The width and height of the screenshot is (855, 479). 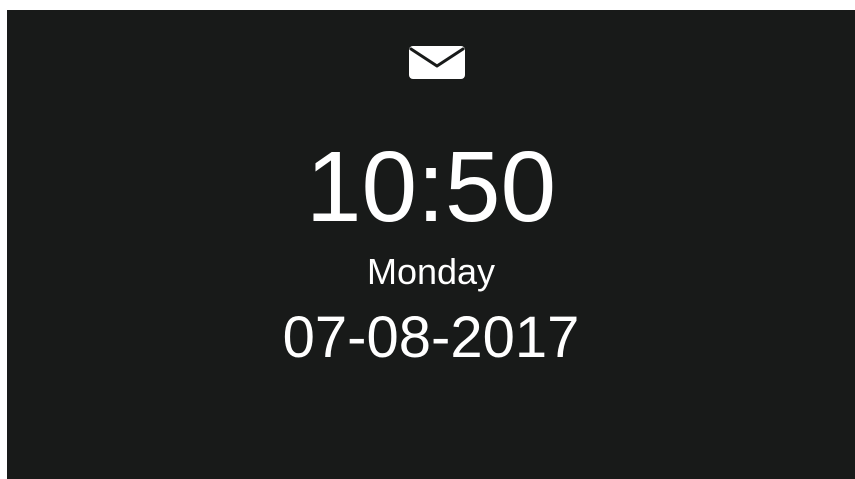 I want to click on clock-date: 07-08-2017, so click(x=431, y=337).